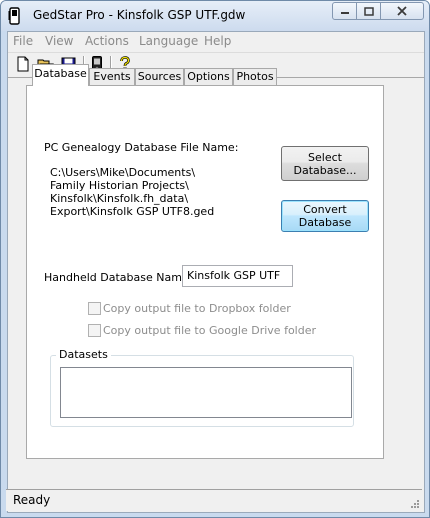 This screenshot has height=518, width=430. Describe the element at coordinates (83, 354) in the screenshot. I see `datasets-label: Datasets` at that location.